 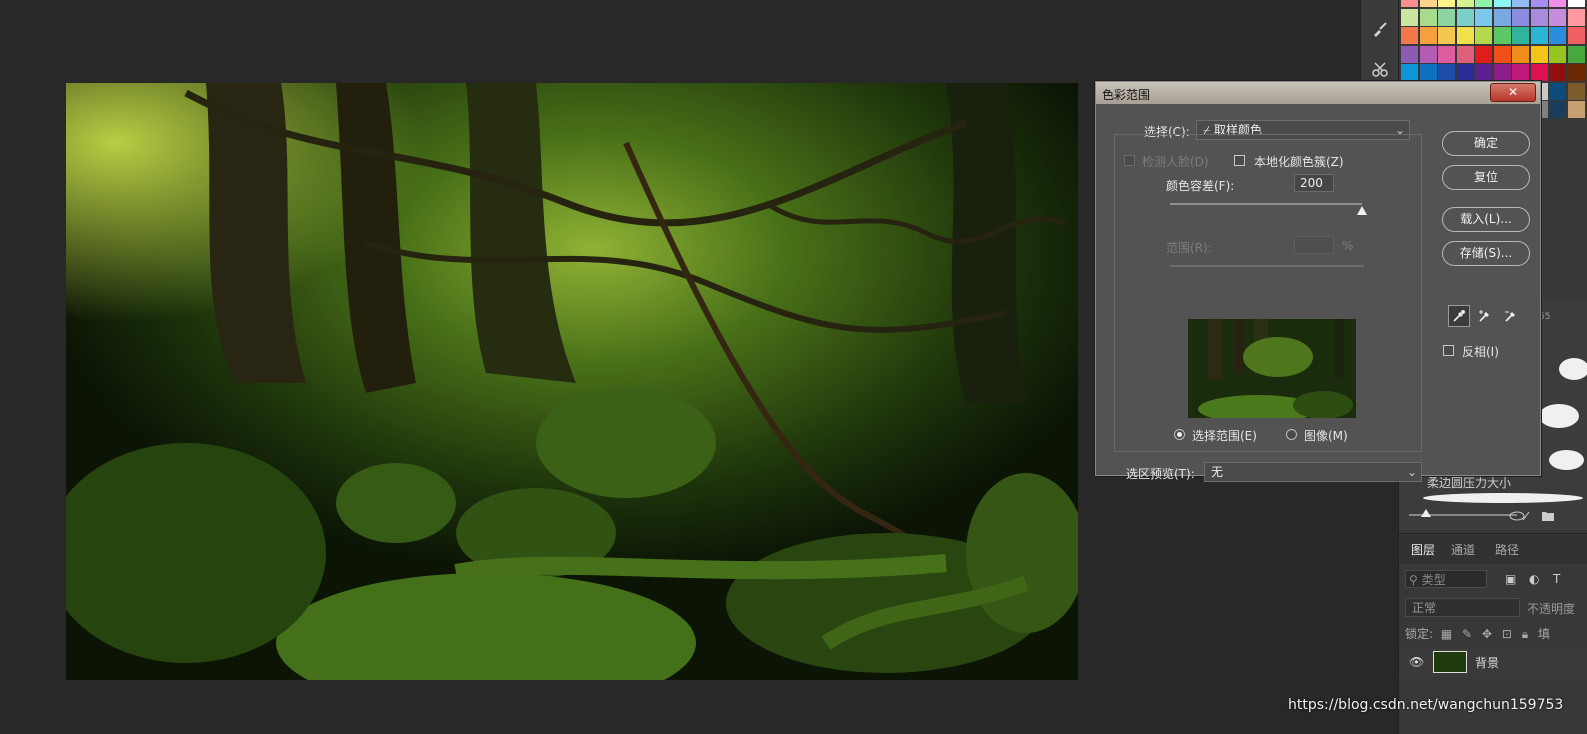 What do you see at coordinates (1507, 634) in the screenshot?
I see `lock-artboard-icon: ⊡` at bounding box center [1507, 634].